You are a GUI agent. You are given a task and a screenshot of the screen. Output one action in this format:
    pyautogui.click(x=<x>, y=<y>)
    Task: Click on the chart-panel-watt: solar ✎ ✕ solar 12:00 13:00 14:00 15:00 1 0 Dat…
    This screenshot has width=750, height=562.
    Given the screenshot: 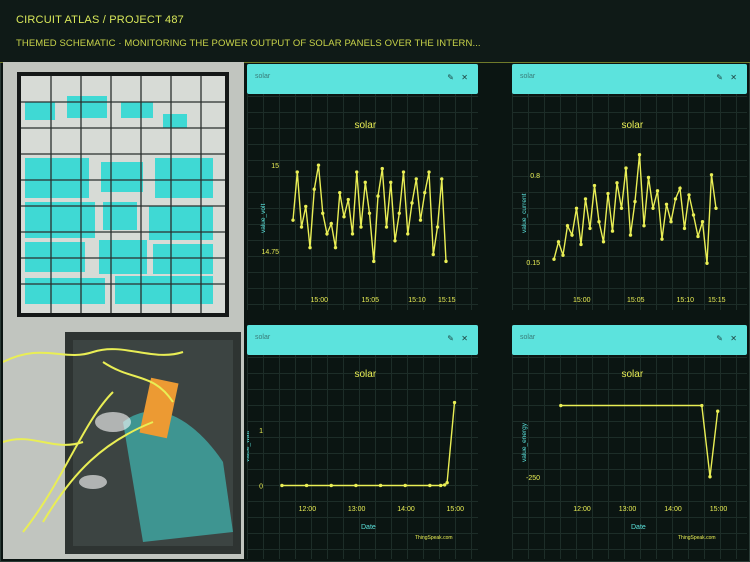 What is the action you would take?
    pyautogui.click(x=362, y=442)
    